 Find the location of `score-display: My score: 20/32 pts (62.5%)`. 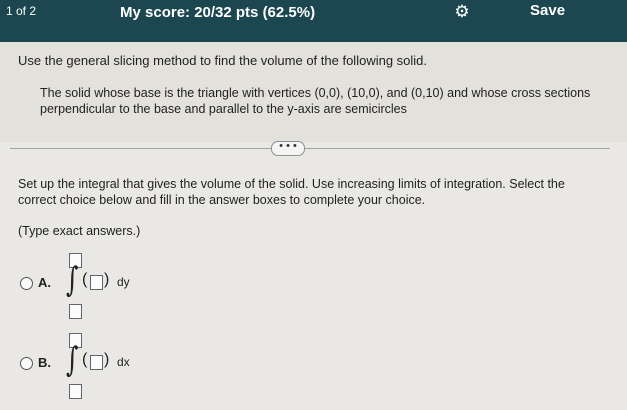

score-display: My score: 20/32 pts (62.5%) is located at coordinates (218, 12).